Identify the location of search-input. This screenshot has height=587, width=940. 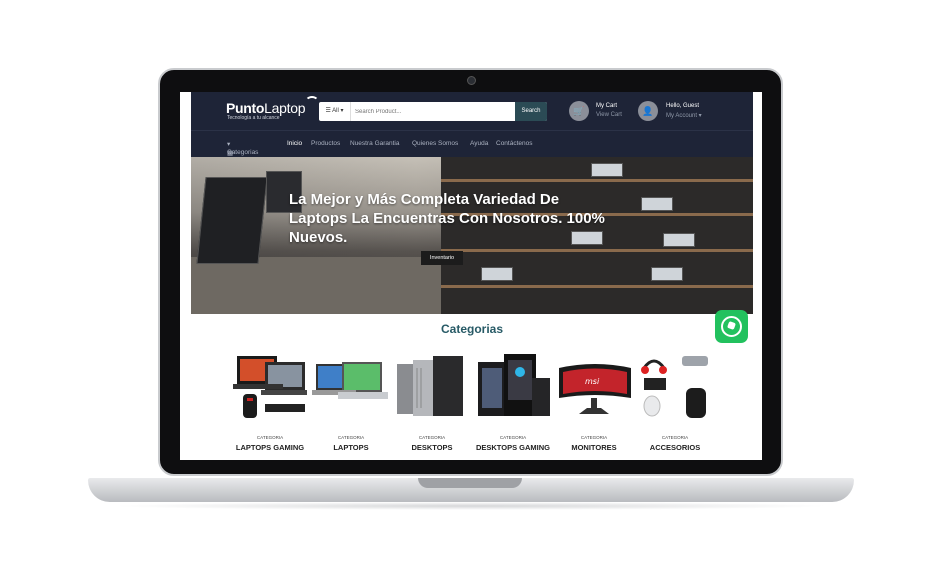
(435, 111).